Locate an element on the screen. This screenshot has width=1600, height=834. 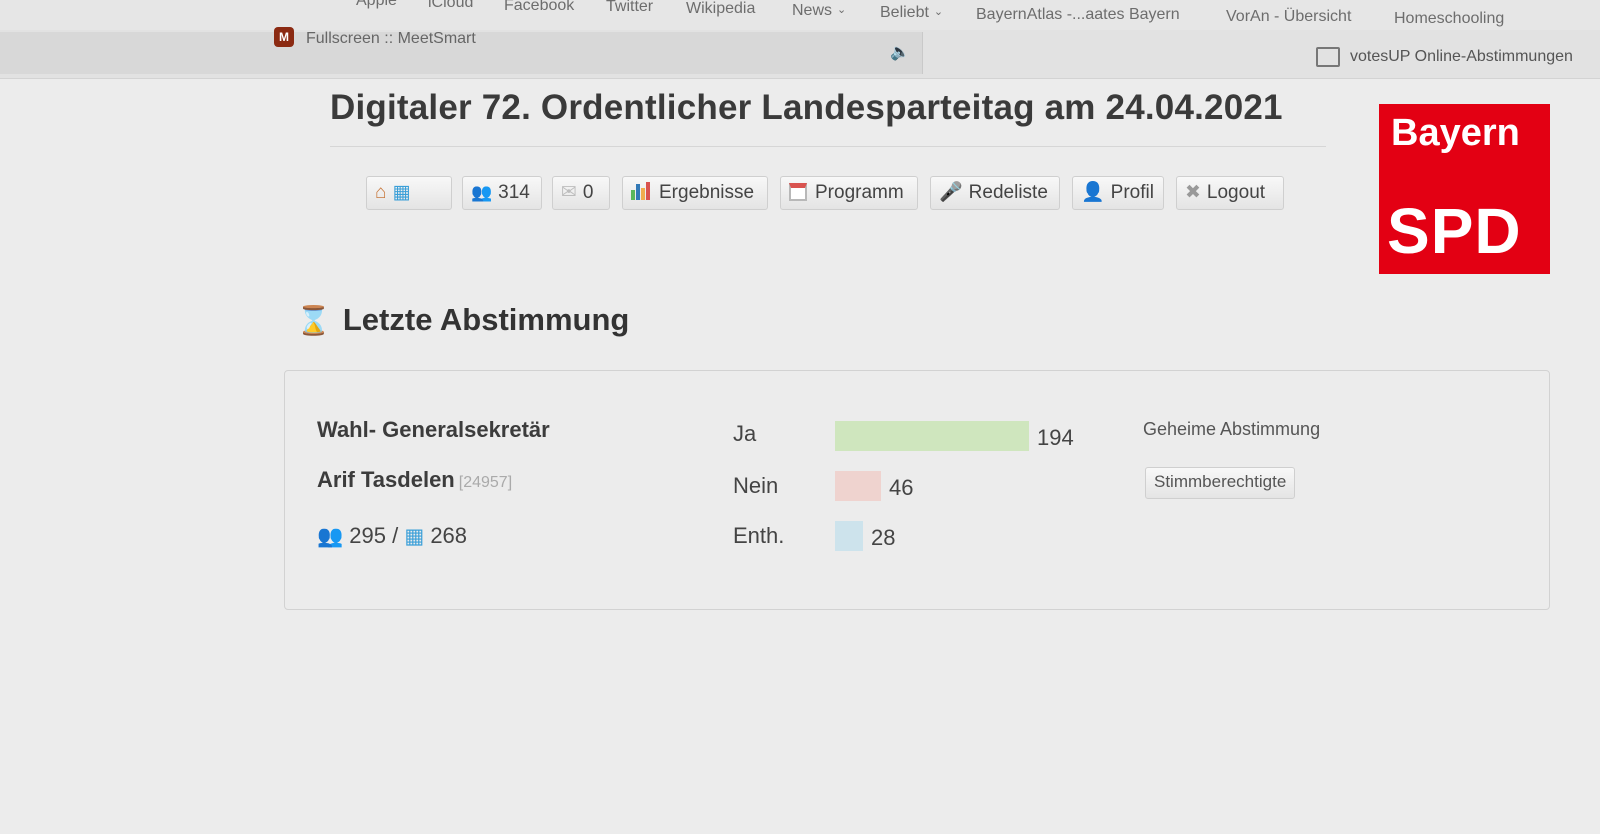
candidate: Arif Tasdelen [24957] is located at coordinates (414, 480).